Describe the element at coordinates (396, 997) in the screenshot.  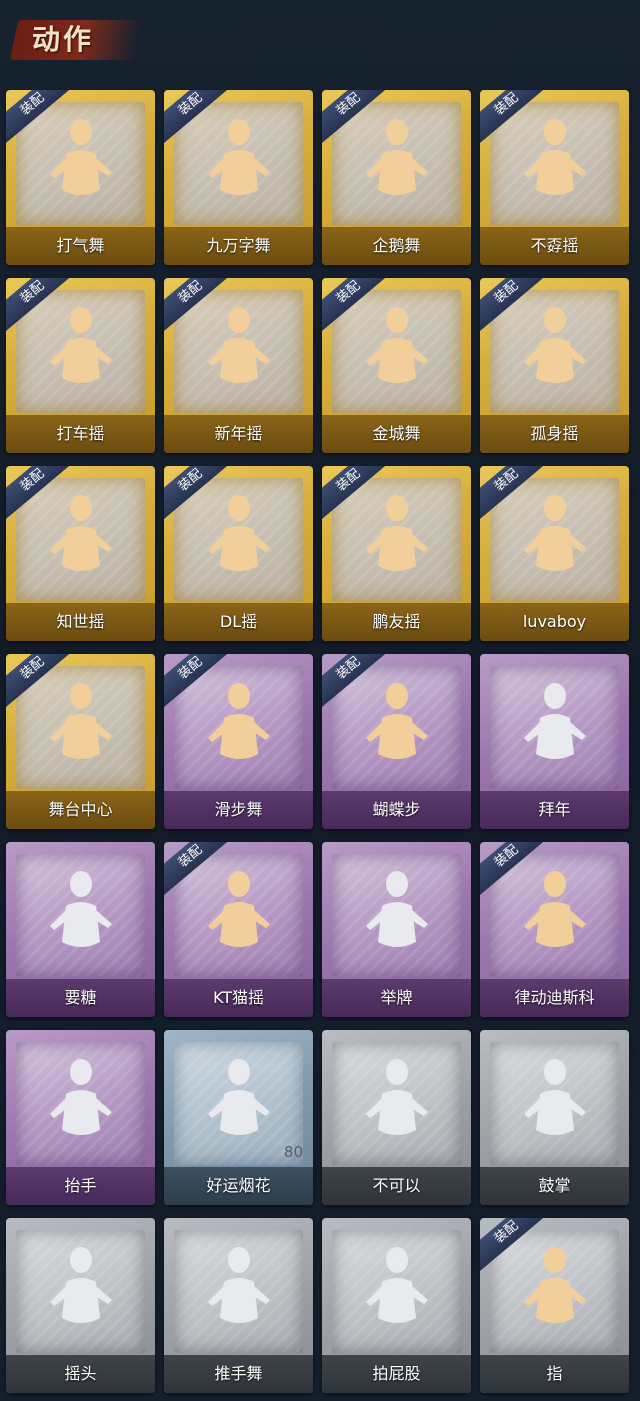
I see `emote-label: 举牌` at that location.